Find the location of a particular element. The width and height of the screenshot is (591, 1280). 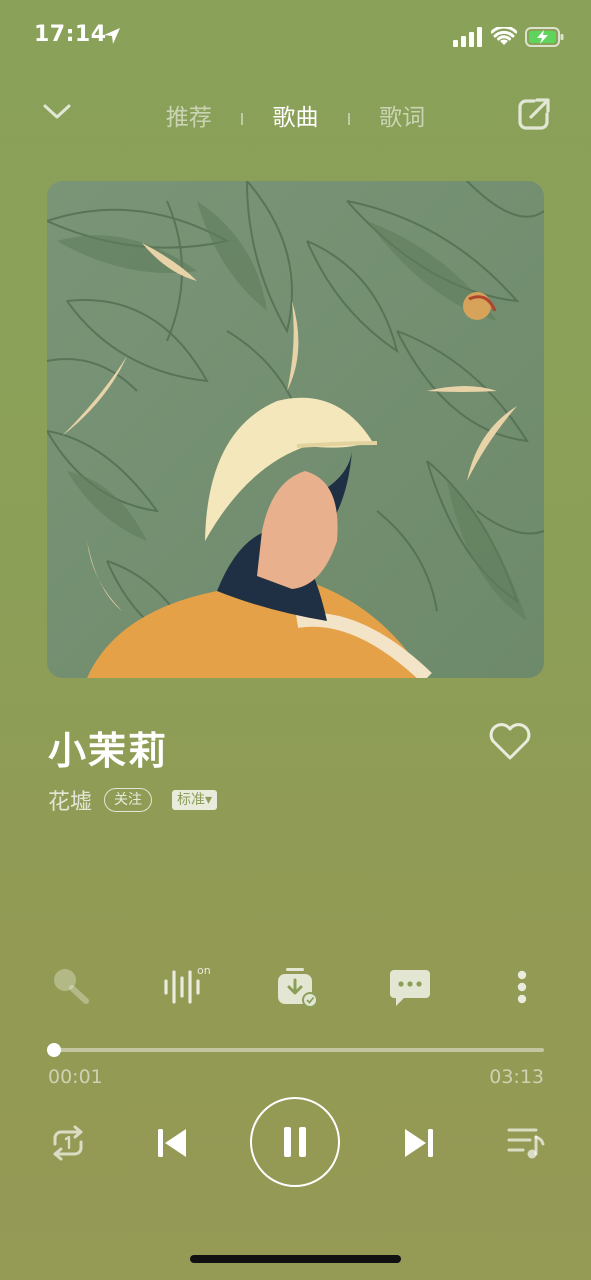

sound-effect-badge: on is located at coordinates (204, 970).